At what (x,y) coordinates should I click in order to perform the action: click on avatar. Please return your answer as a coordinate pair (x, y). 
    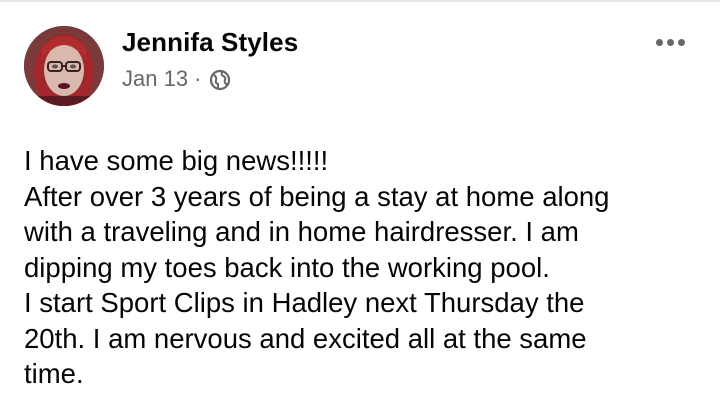
    Looking at the image, I should click on (64, 66).